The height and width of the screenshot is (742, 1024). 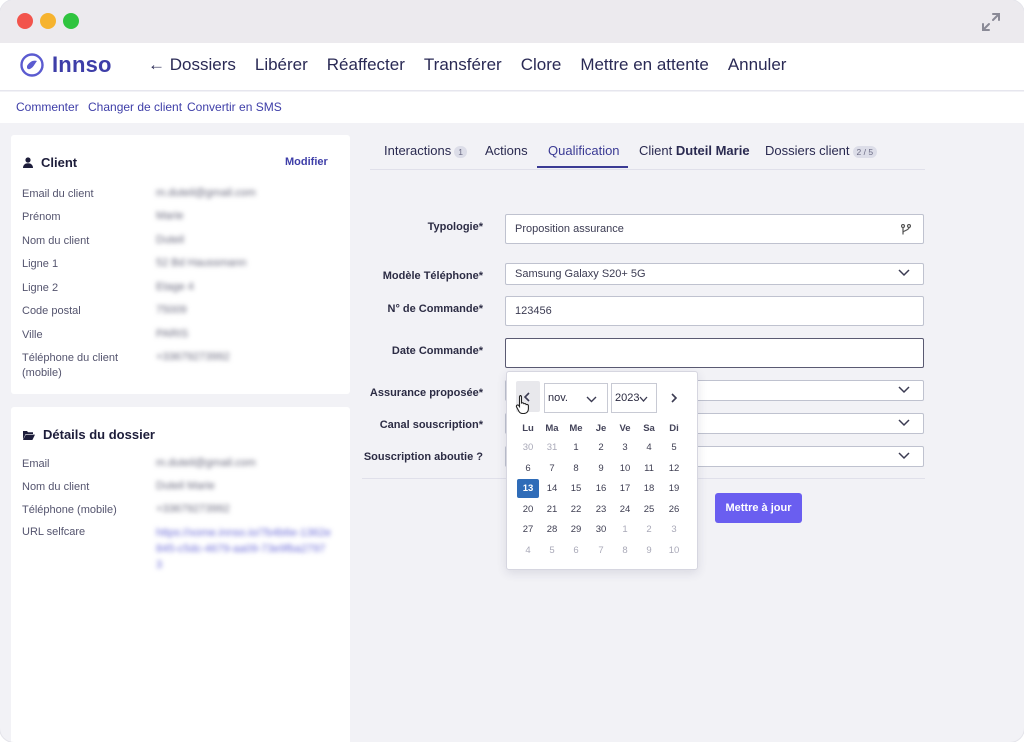 I want to click on app-logo: Innso, so click(x=66, y=65).